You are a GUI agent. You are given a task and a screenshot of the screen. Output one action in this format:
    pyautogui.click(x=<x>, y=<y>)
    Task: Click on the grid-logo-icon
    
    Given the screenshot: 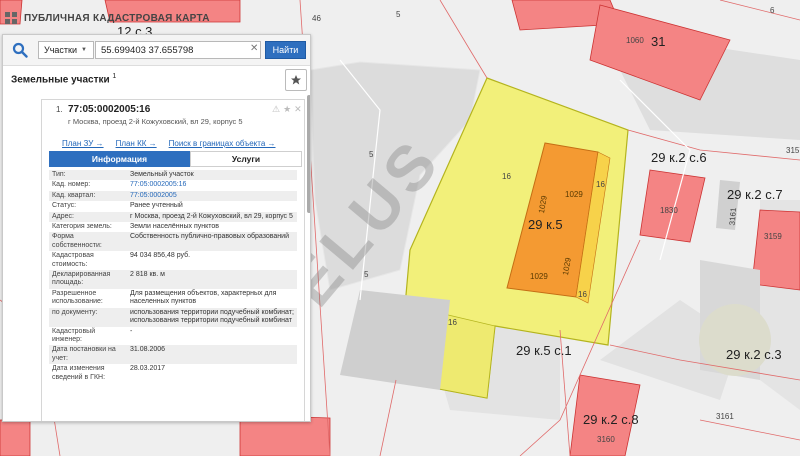 What is the action you would take?
    pyautogui.click(x=11, y=18)
    